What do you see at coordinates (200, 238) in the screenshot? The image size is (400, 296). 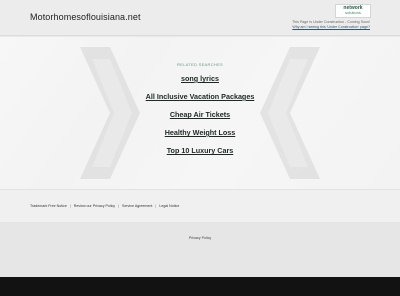 I see `privacy-policy-link: Privacy Policy` at bounding box center [200, 238].